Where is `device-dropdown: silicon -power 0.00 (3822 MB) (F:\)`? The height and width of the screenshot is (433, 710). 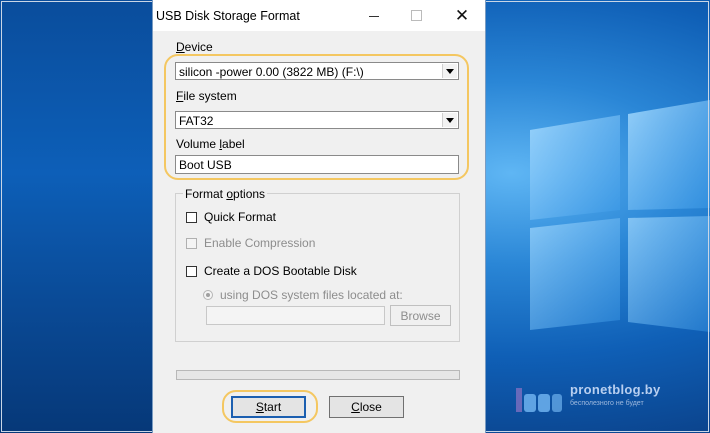
device-dropdown: silicon -power 0.00 (3822 MB) (F:\) is located at coordinates (317, 71).